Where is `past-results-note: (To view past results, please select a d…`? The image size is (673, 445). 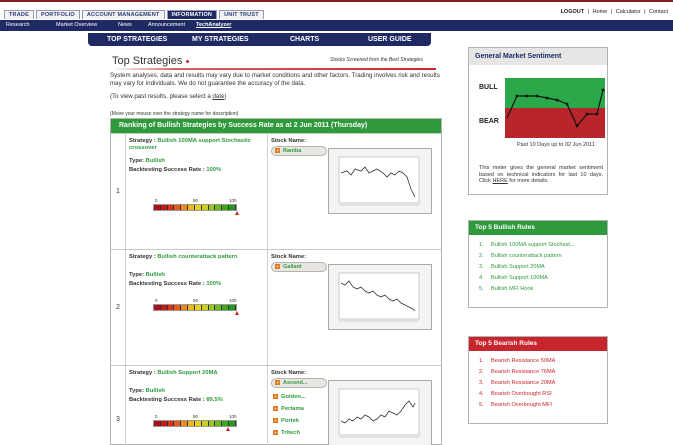 past-results-note: (To view past results, please select a d… is located at coordinates (168, 96).